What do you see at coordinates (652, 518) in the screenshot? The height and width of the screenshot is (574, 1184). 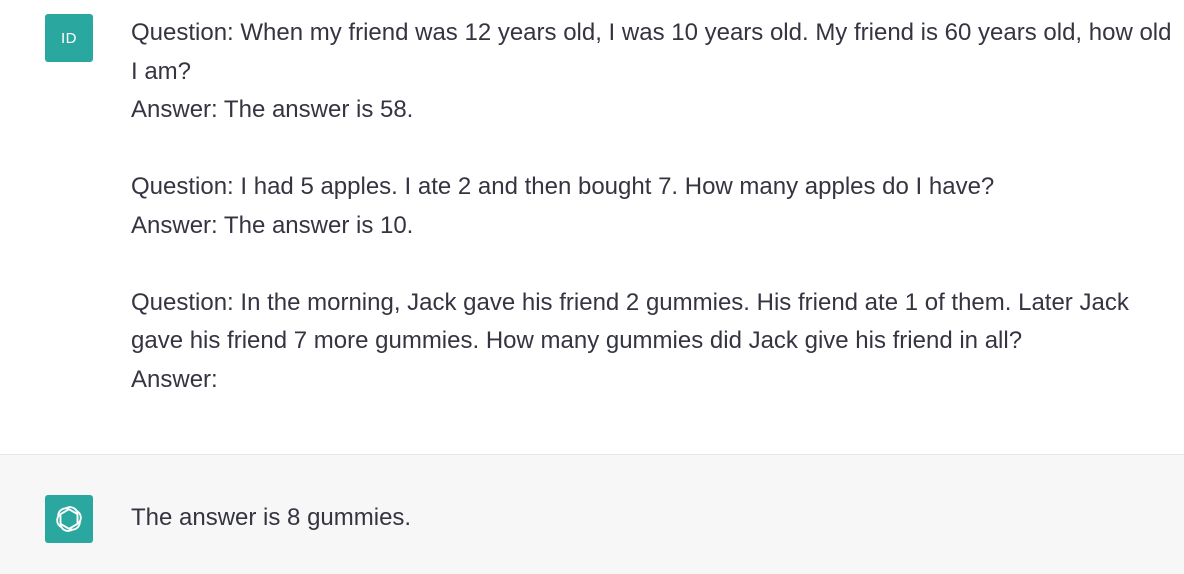 I see `assistant-message-text: The answer is 8 gummies.` at bounding box center [652, 518].